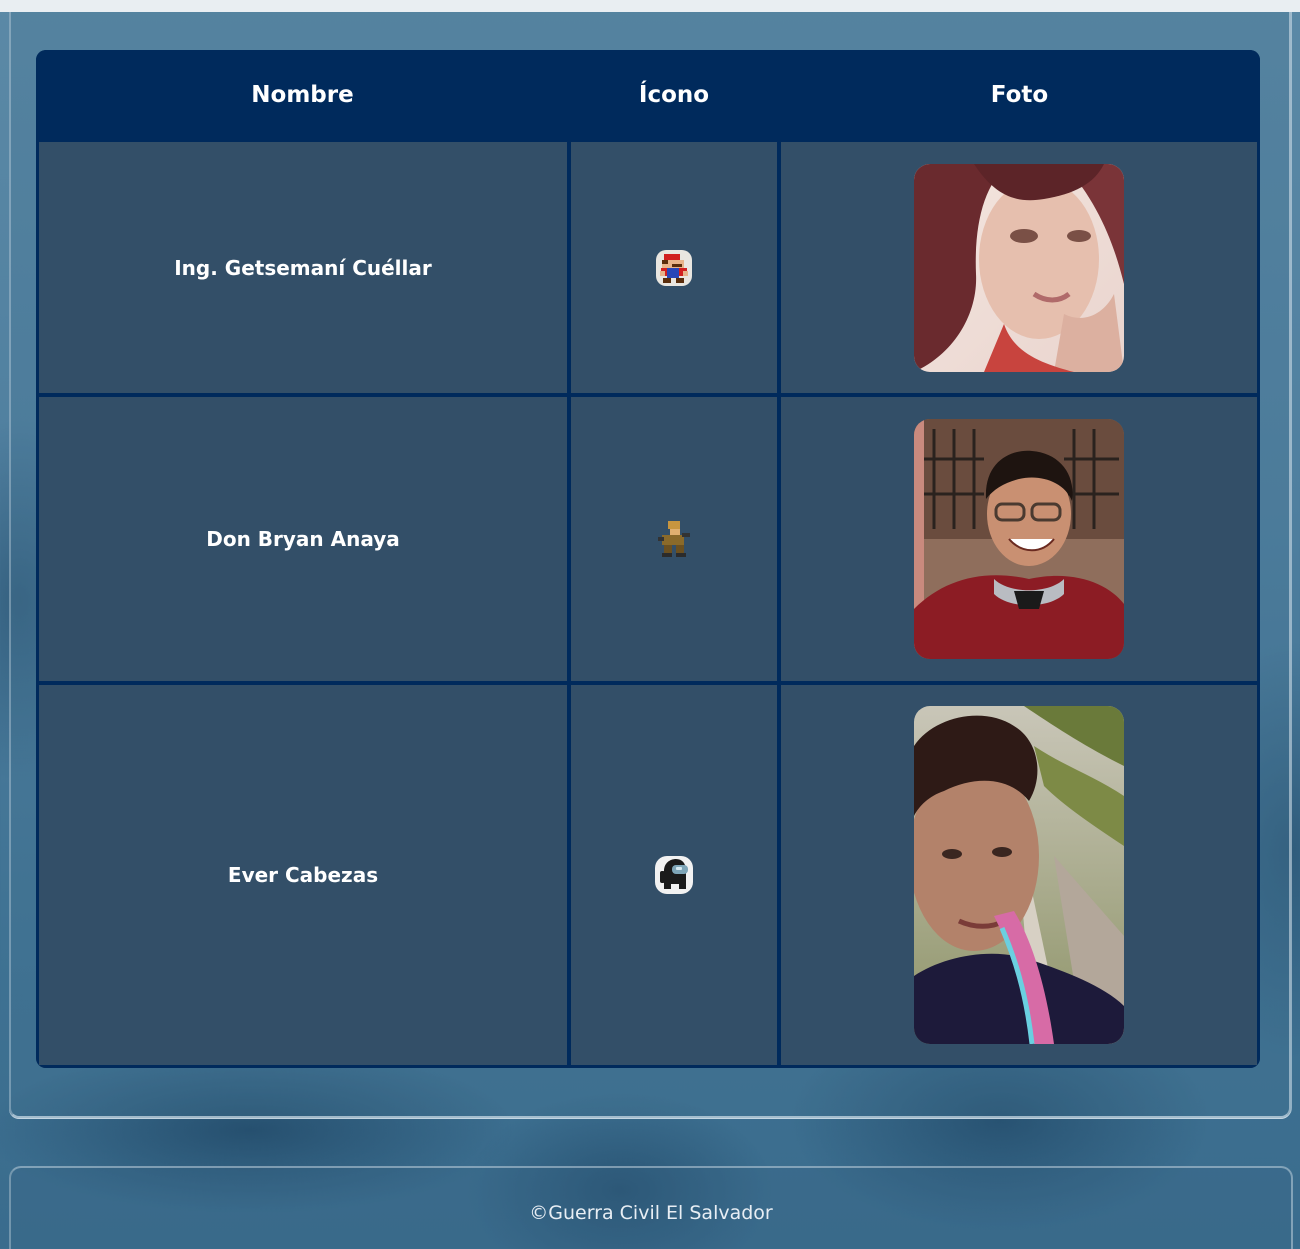 The height and width of the screenshot is (1249, 1300). Describe the element at coordinates (650, 6) in the screenshot. I see `top-strip` at that location.